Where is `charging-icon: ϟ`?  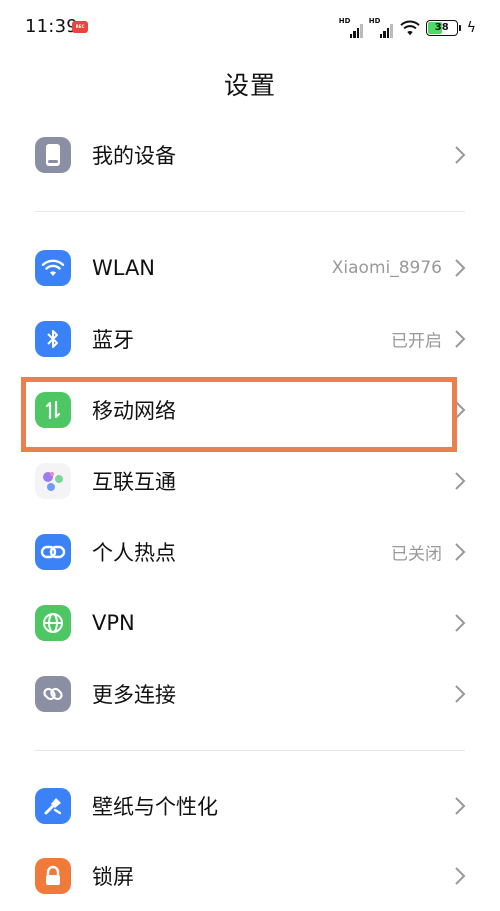 charging-icon: ϟ is located at coordinates (471, 28).